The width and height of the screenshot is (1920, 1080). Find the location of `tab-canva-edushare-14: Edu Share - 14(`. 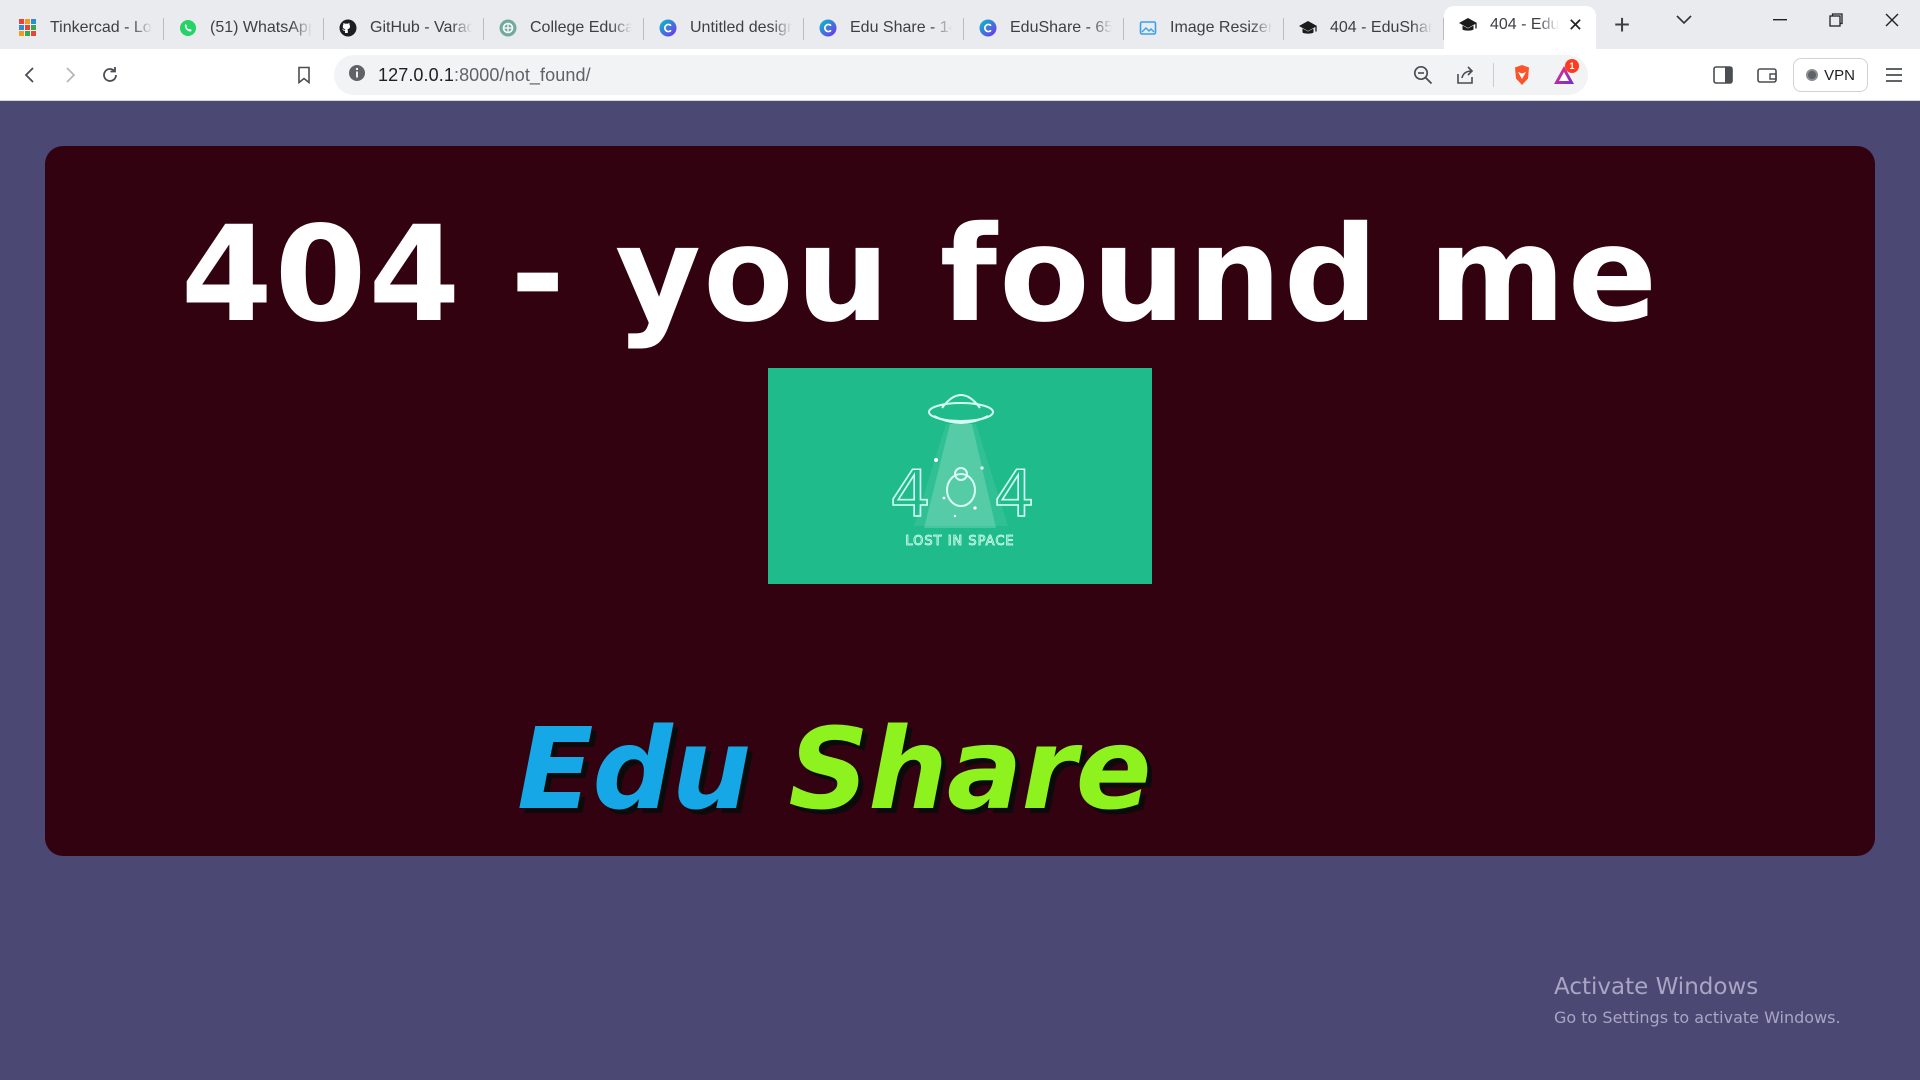

tab-canva-edushare-14: Edu Share - 14( is located at coordinates (884, 28).